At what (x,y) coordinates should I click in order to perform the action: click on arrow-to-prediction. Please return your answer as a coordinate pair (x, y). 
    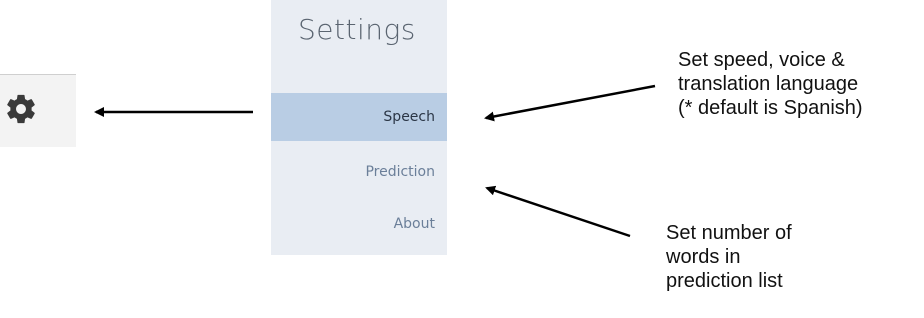
    Looking at the image, I should click on (558, 211).